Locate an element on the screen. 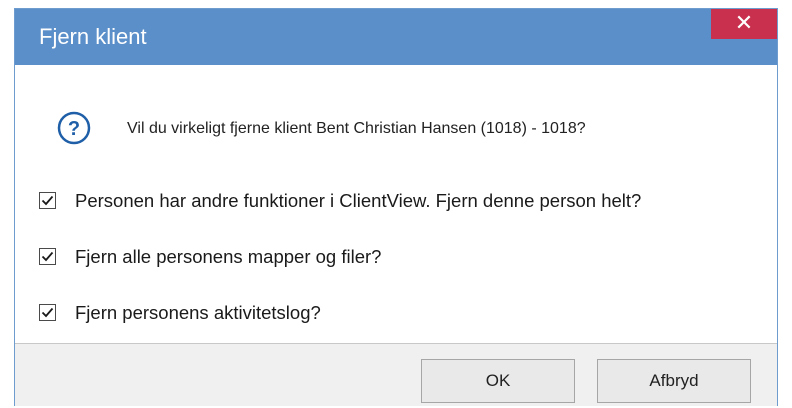 This screenshot has height=408, width=792. close-icon: ✕ is located at coordinates (744, 23).